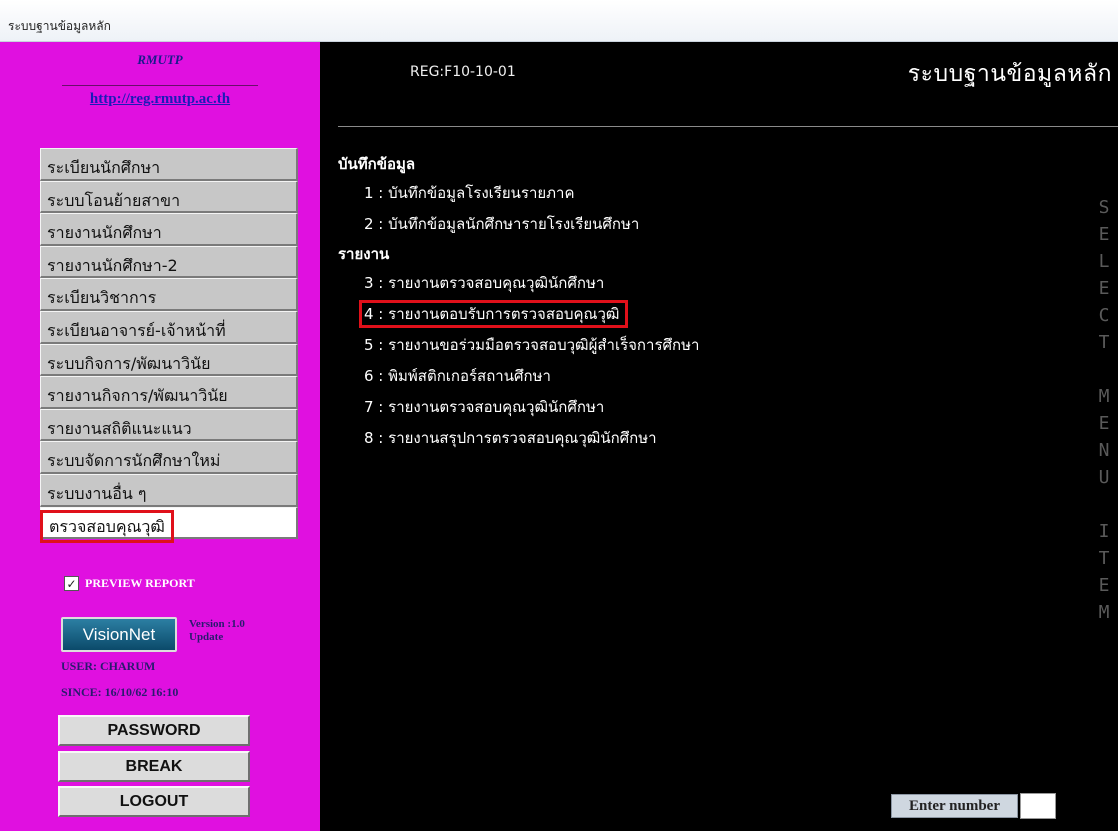  Describe the element at coordinates (154, 801) in the screenshot. I see `logout-button: LOGOUT` at that location.